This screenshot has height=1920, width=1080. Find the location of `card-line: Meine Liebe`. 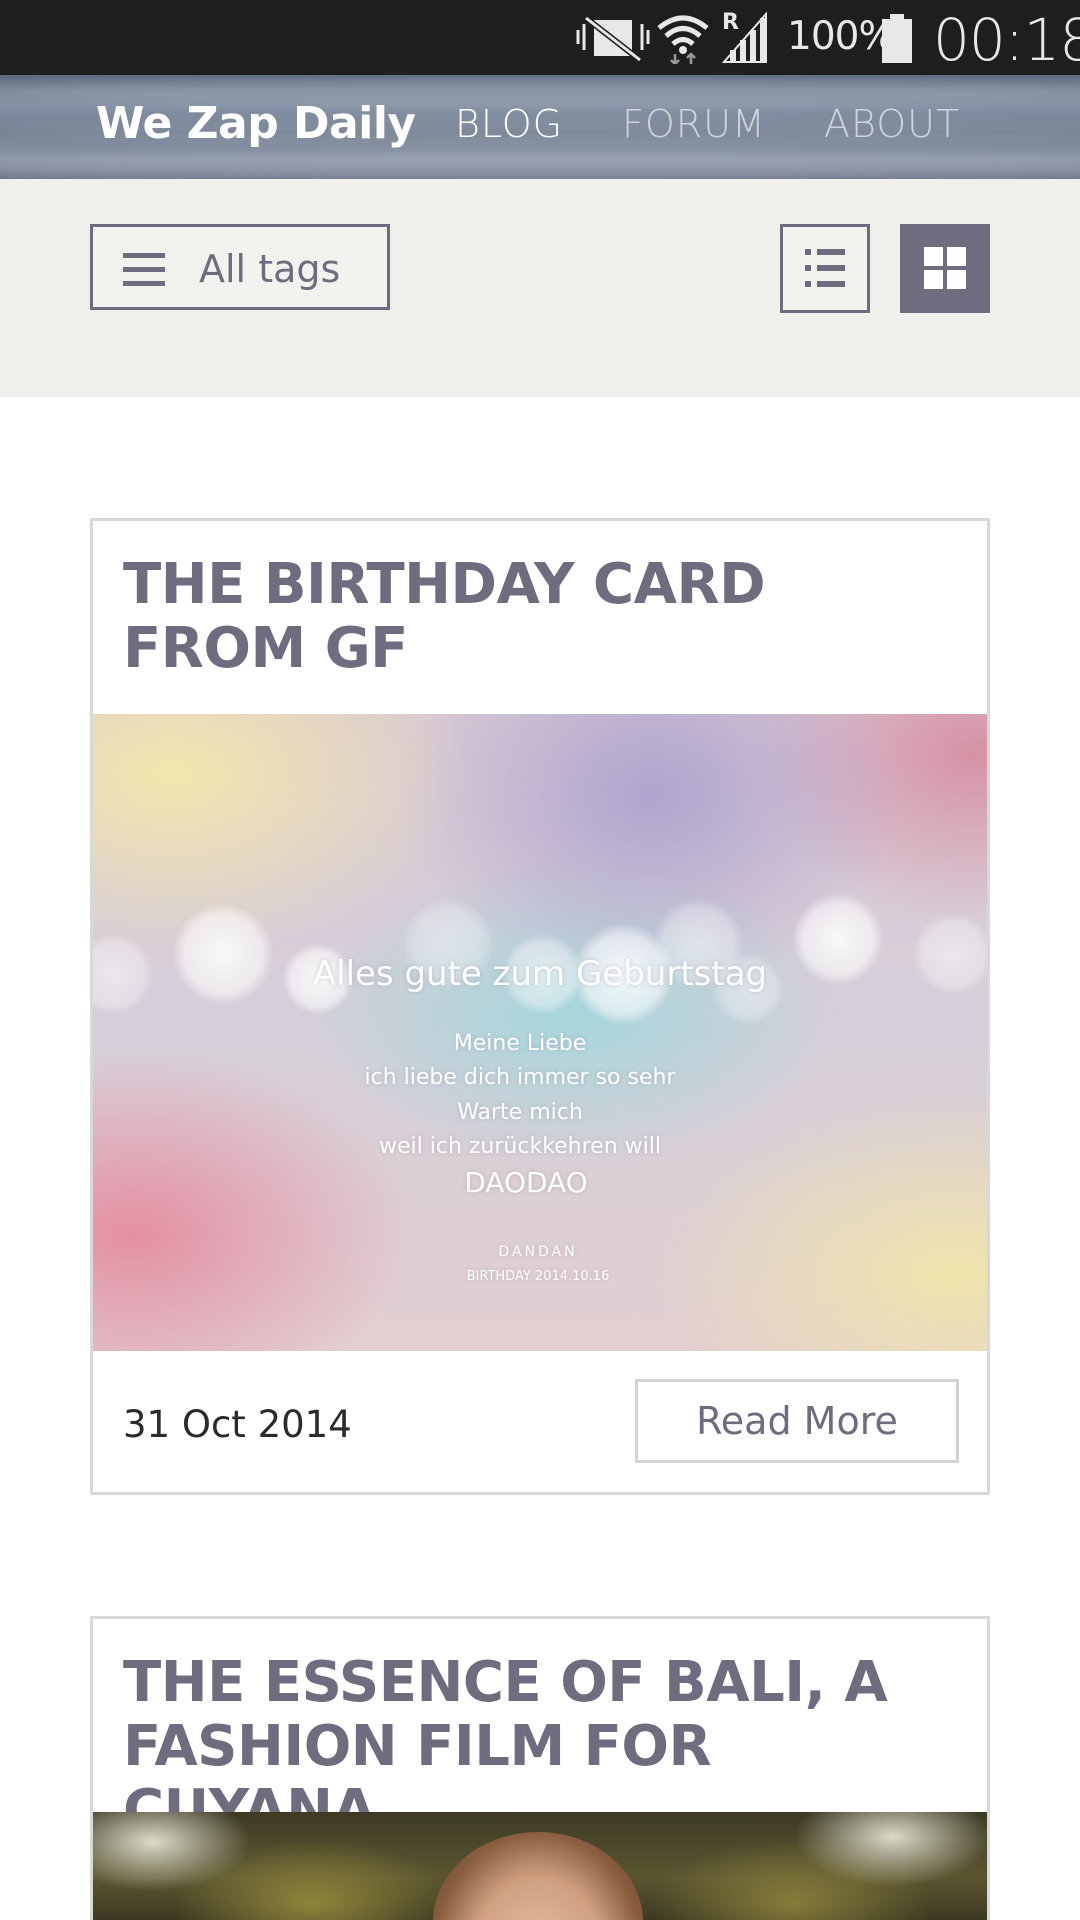

card-line: Meine Liebe is located at coordinates (520, 1043).